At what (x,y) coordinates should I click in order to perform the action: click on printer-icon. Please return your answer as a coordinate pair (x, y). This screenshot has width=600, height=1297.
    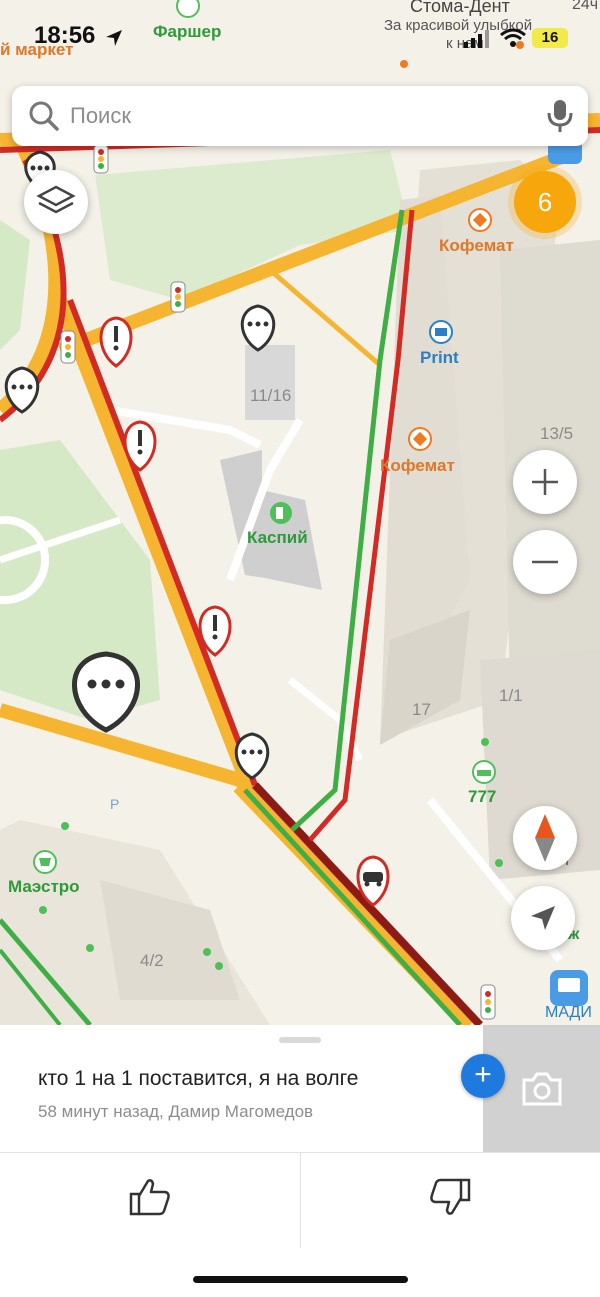
    Looking at the image, I should click on (441, 332).